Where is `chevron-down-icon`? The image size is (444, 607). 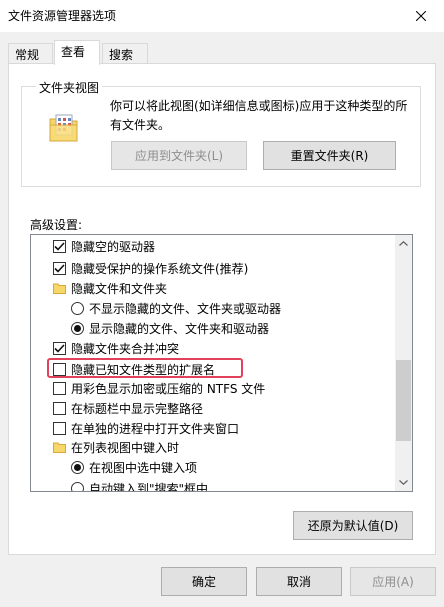
chevron-down-icon is located at coordinates (403, 482).